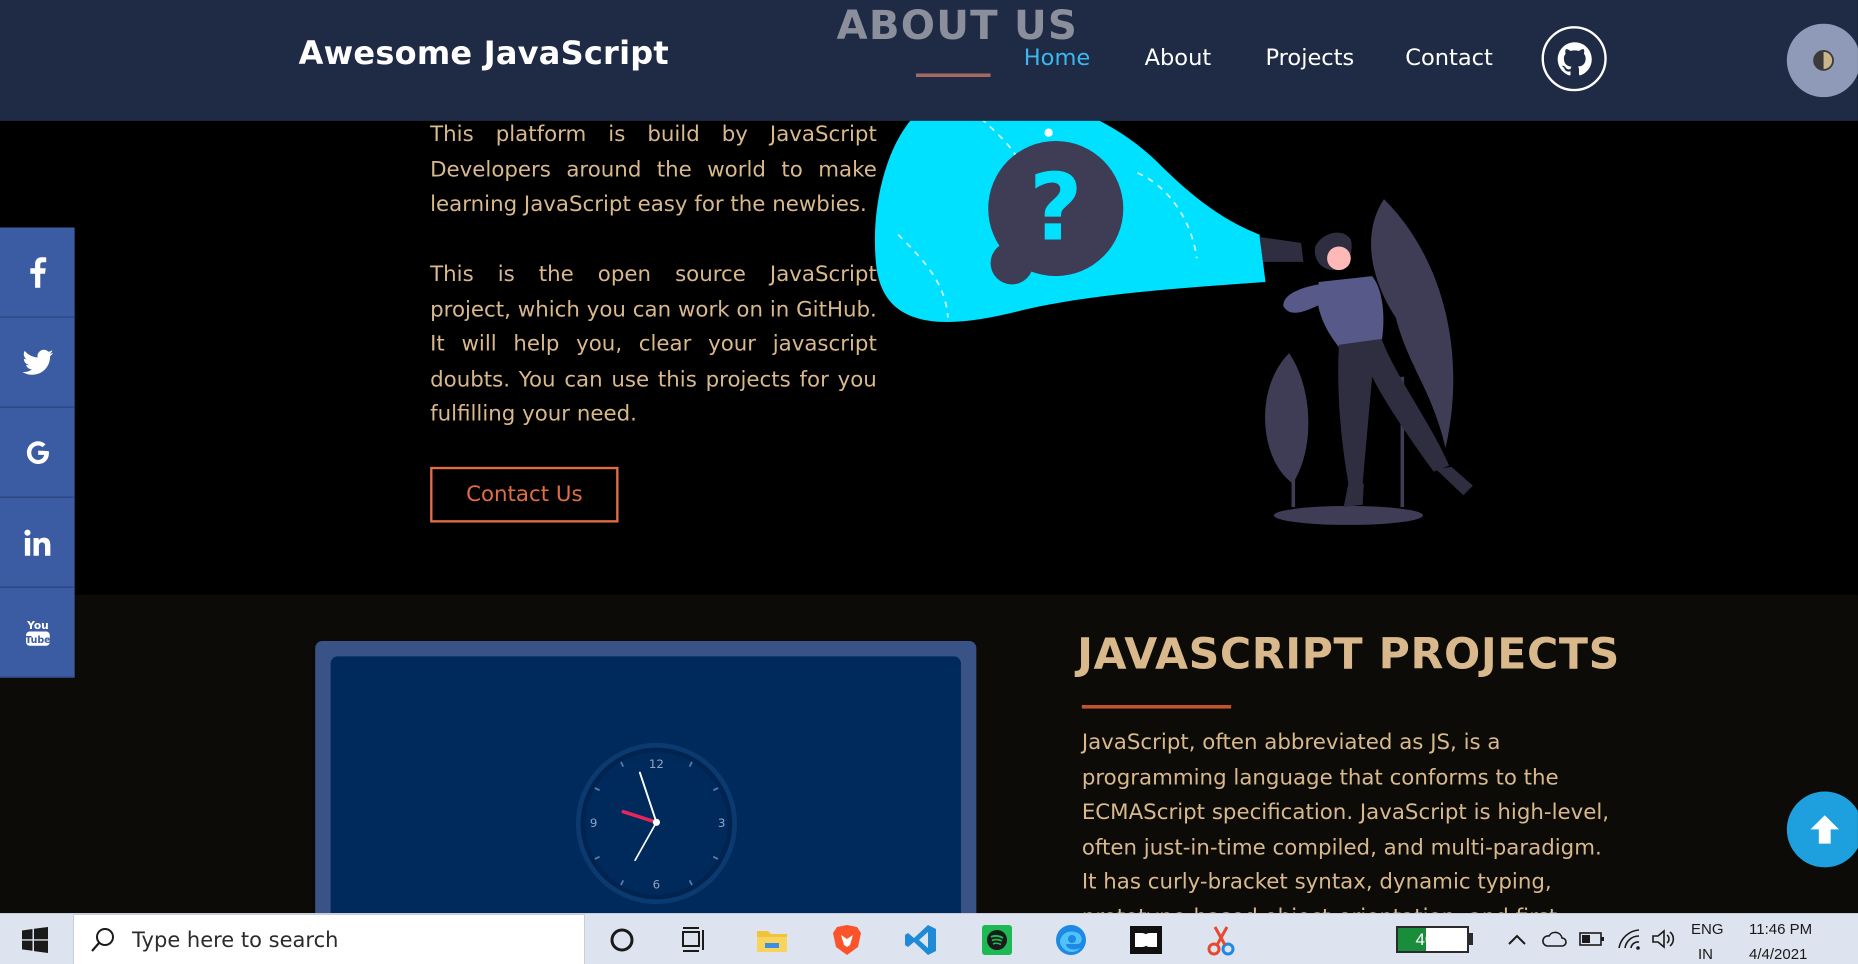 The image size is (1858, 964). I want to click on windows-logo-icon, so click(35, 939).